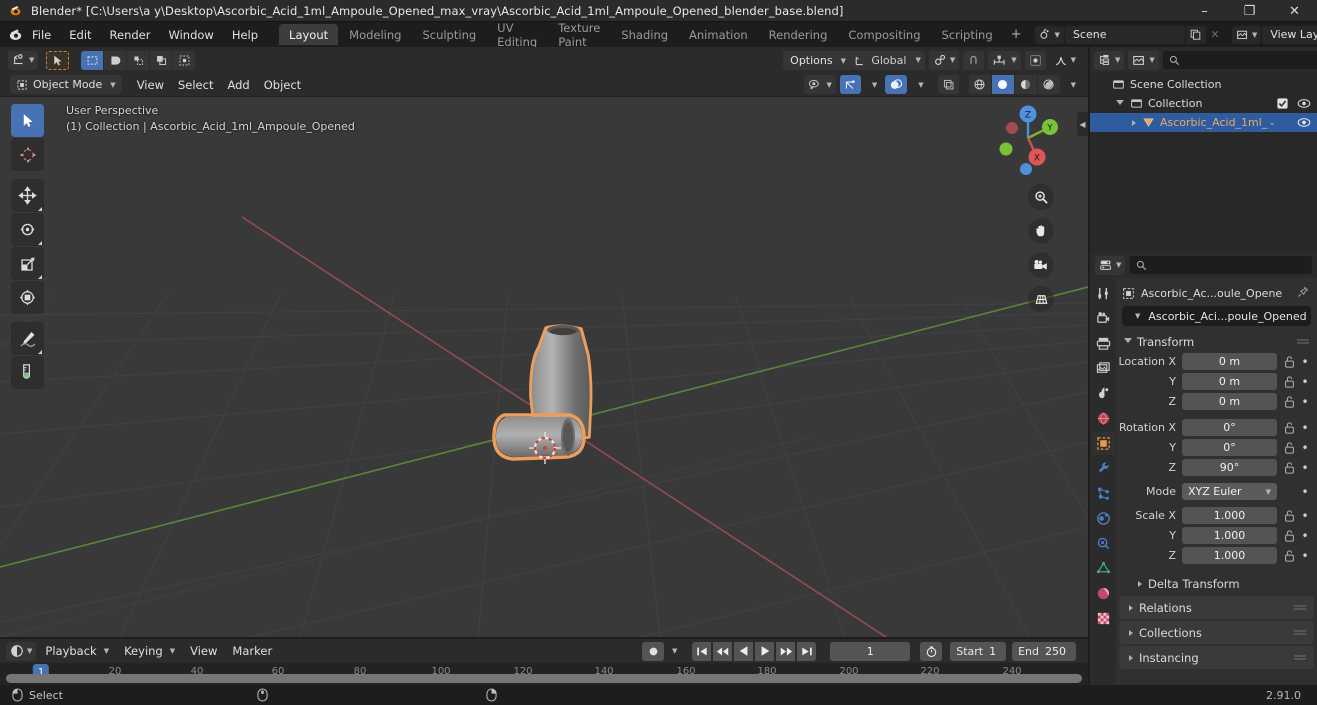 This screenshot has width=1317, height=705. I want to click on particles-tab, so click(1103, 493).